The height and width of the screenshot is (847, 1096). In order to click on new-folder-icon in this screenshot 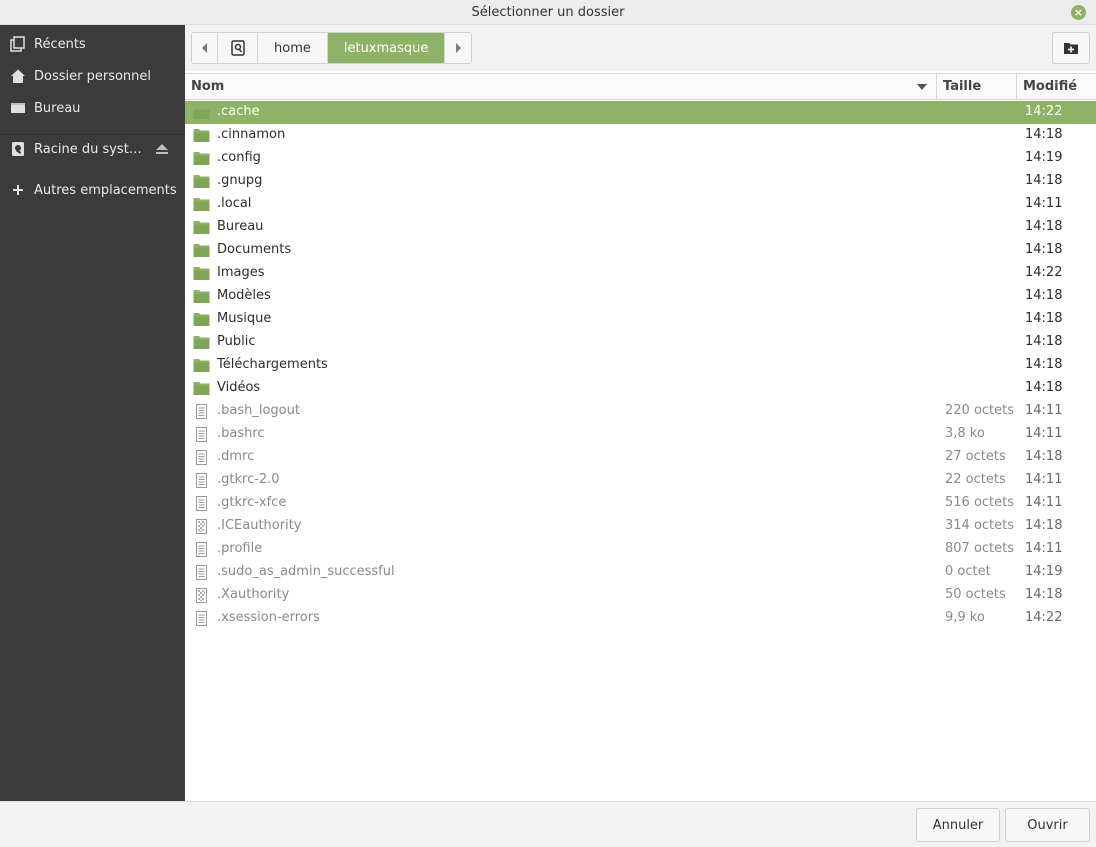, I will do `click(1071, 48)`.